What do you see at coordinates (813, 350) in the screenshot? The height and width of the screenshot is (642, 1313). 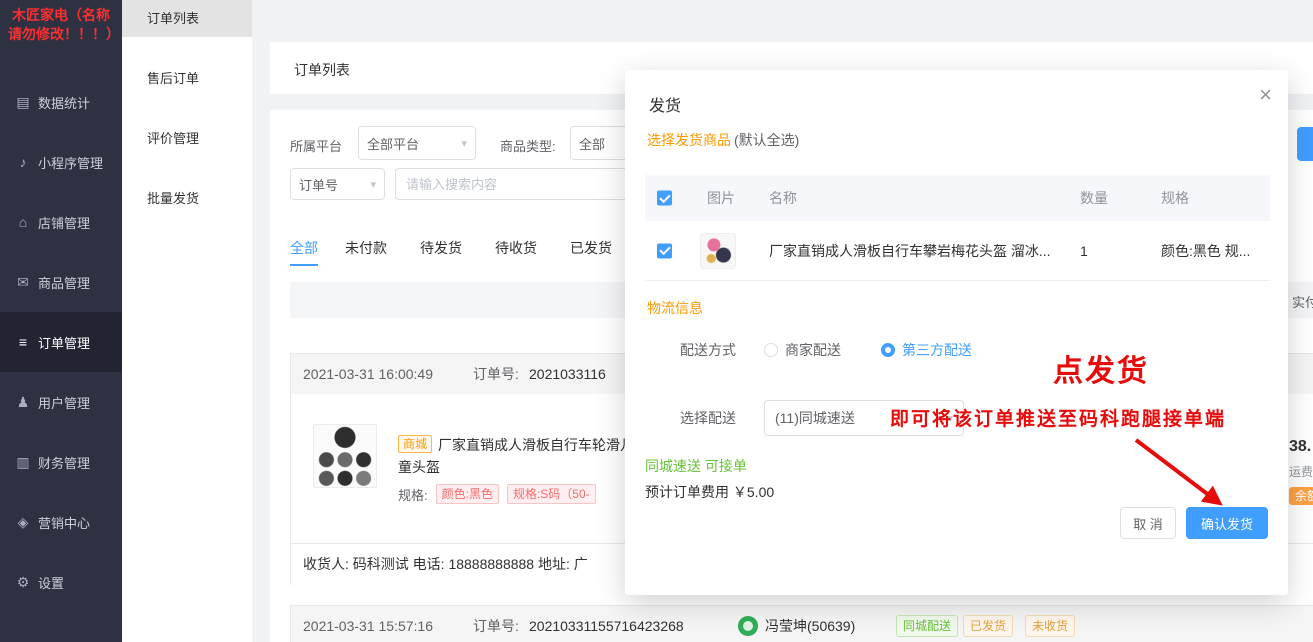 I see `radio-label: 商家配送` at bounding box center [813, 350].